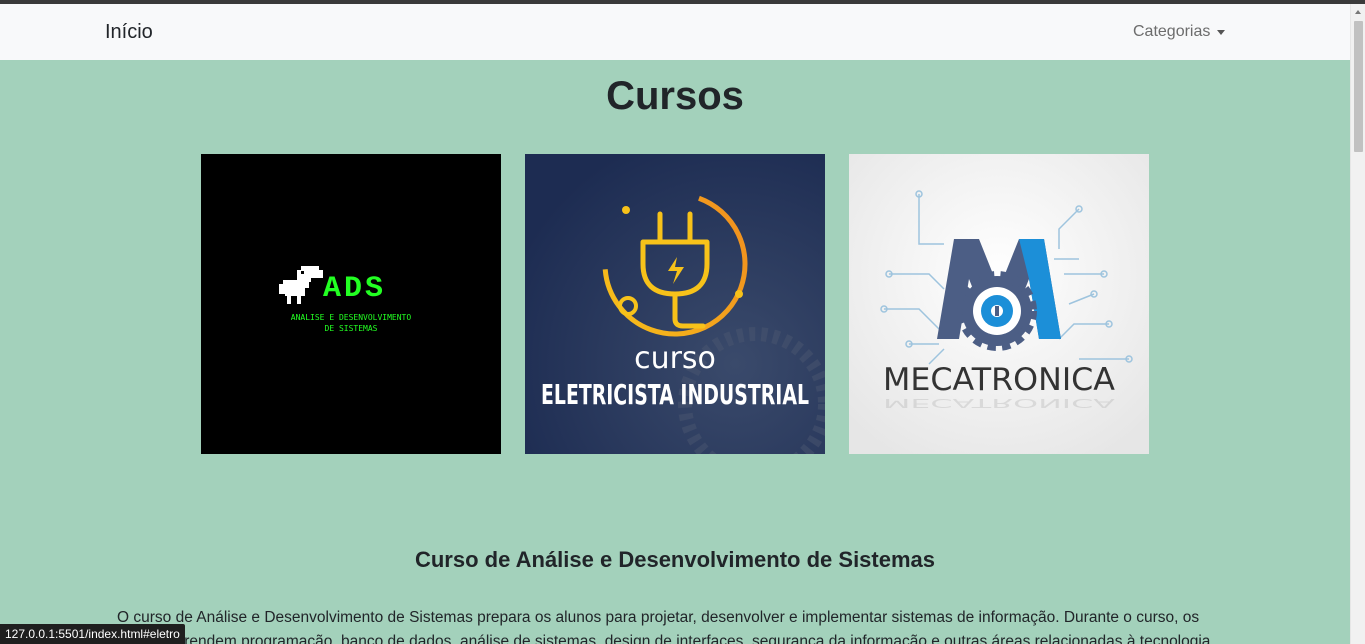  What do you see at coordinates (354, 289) in the screenshot?
I see `ads-logo-text: ADS` at bounding box center [354, 289].